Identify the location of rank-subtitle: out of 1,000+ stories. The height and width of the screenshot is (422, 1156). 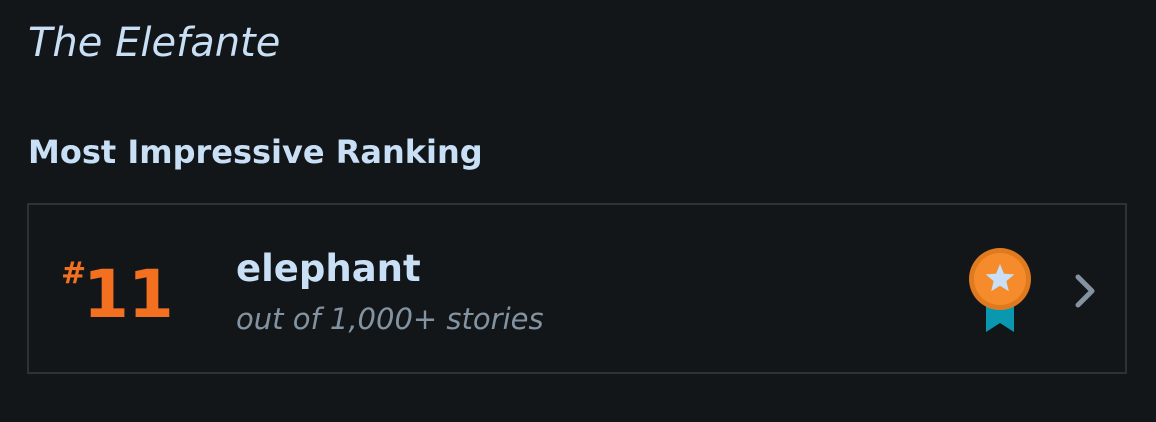
(390, 319).